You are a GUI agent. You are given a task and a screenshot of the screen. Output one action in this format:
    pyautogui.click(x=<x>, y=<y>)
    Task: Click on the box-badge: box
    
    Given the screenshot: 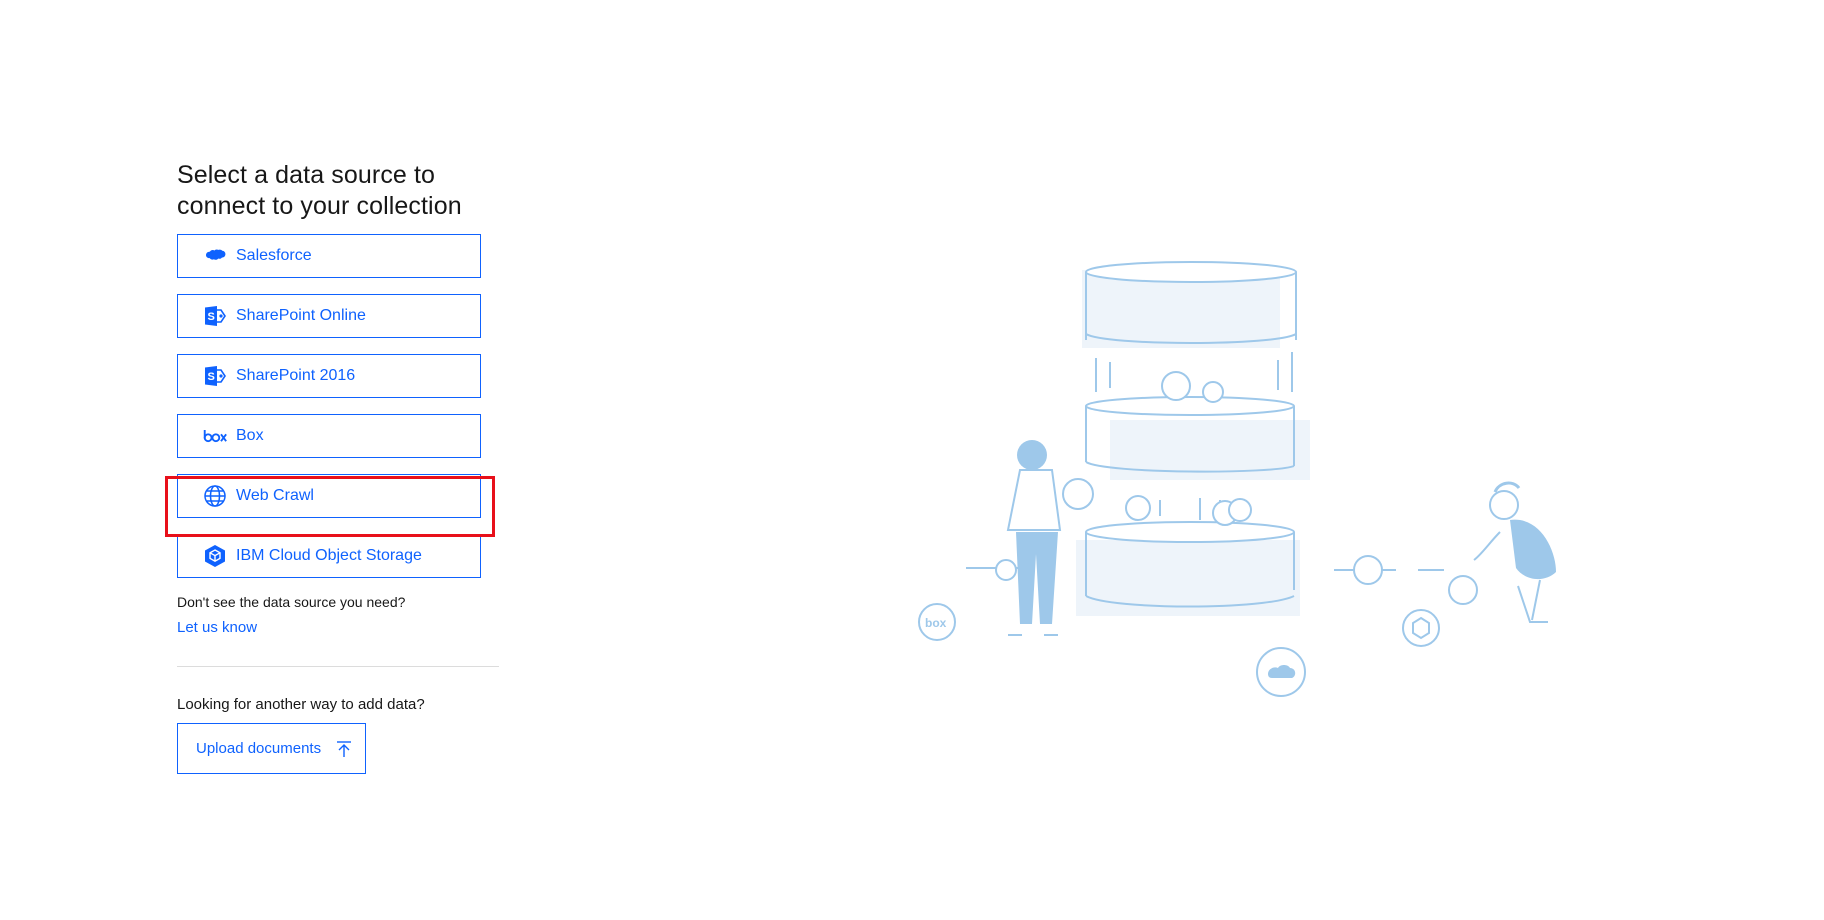 What is the action you would take?
    pyautogui.click(x=937, y=622)
    